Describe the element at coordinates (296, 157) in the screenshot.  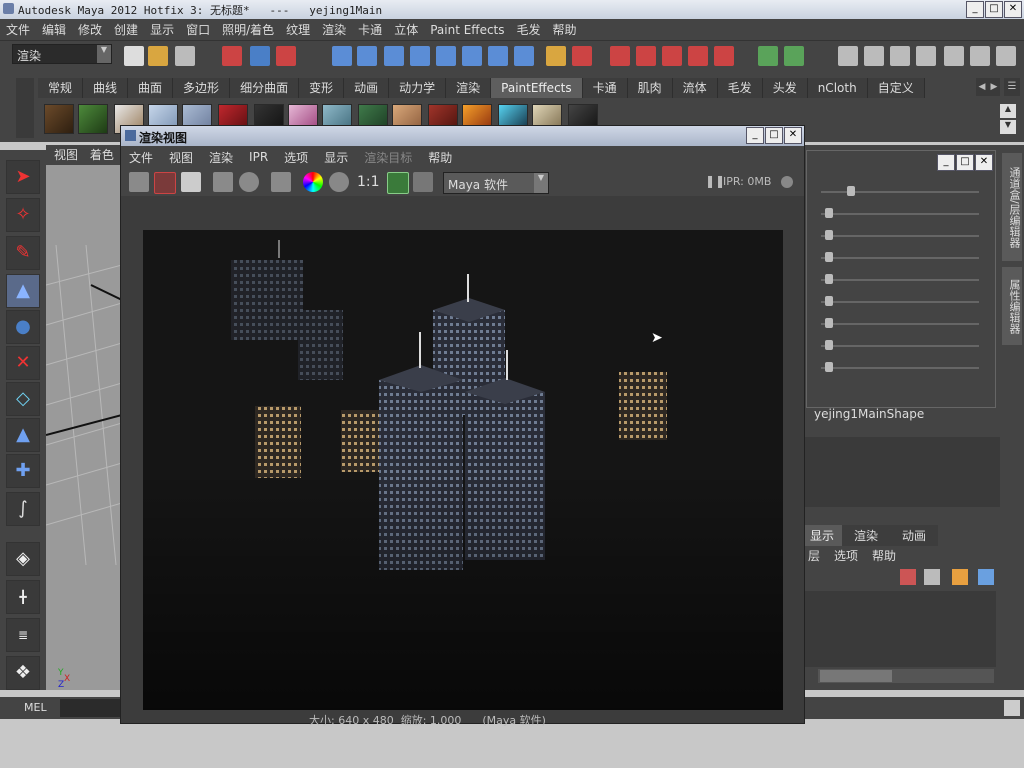
I see `rv-menu-options: 选项` at that location.